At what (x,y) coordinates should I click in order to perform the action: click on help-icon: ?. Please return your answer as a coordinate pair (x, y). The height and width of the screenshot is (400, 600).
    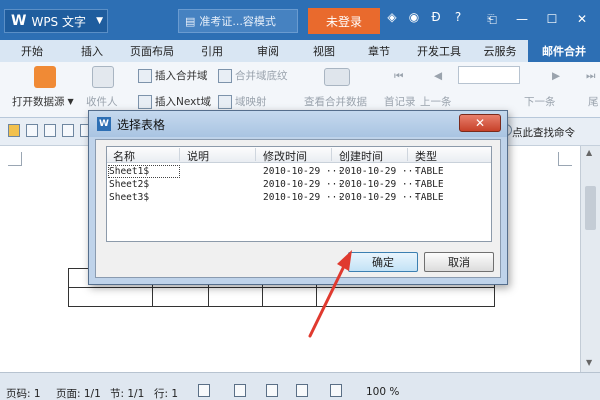
    Looking at the image, I should click on (458, 17).